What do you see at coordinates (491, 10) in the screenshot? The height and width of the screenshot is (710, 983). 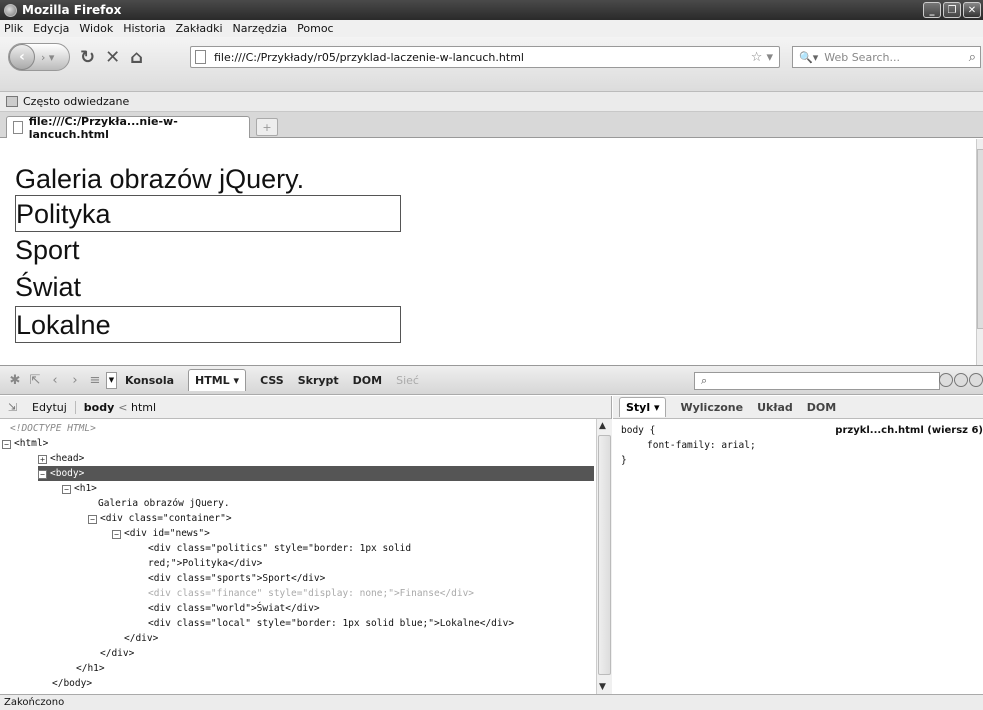 I see `window-titlebar: Mozilla Firefox _ ❐ ✕` at bounding box center [491, 10].